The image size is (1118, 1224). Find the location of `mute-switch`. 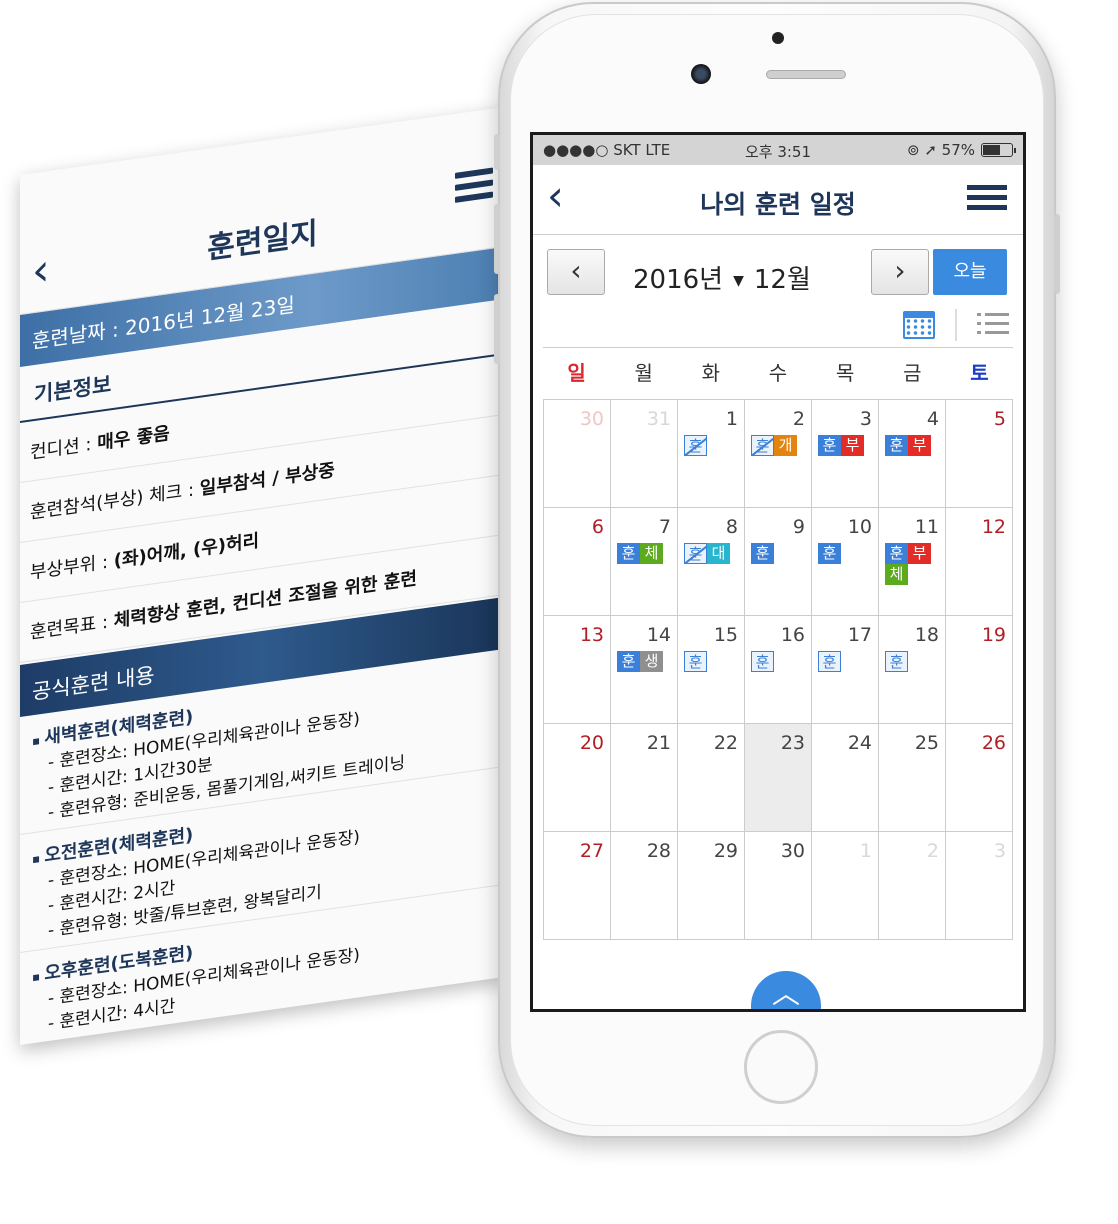

mute-switch is located at coordinates (497, 152).